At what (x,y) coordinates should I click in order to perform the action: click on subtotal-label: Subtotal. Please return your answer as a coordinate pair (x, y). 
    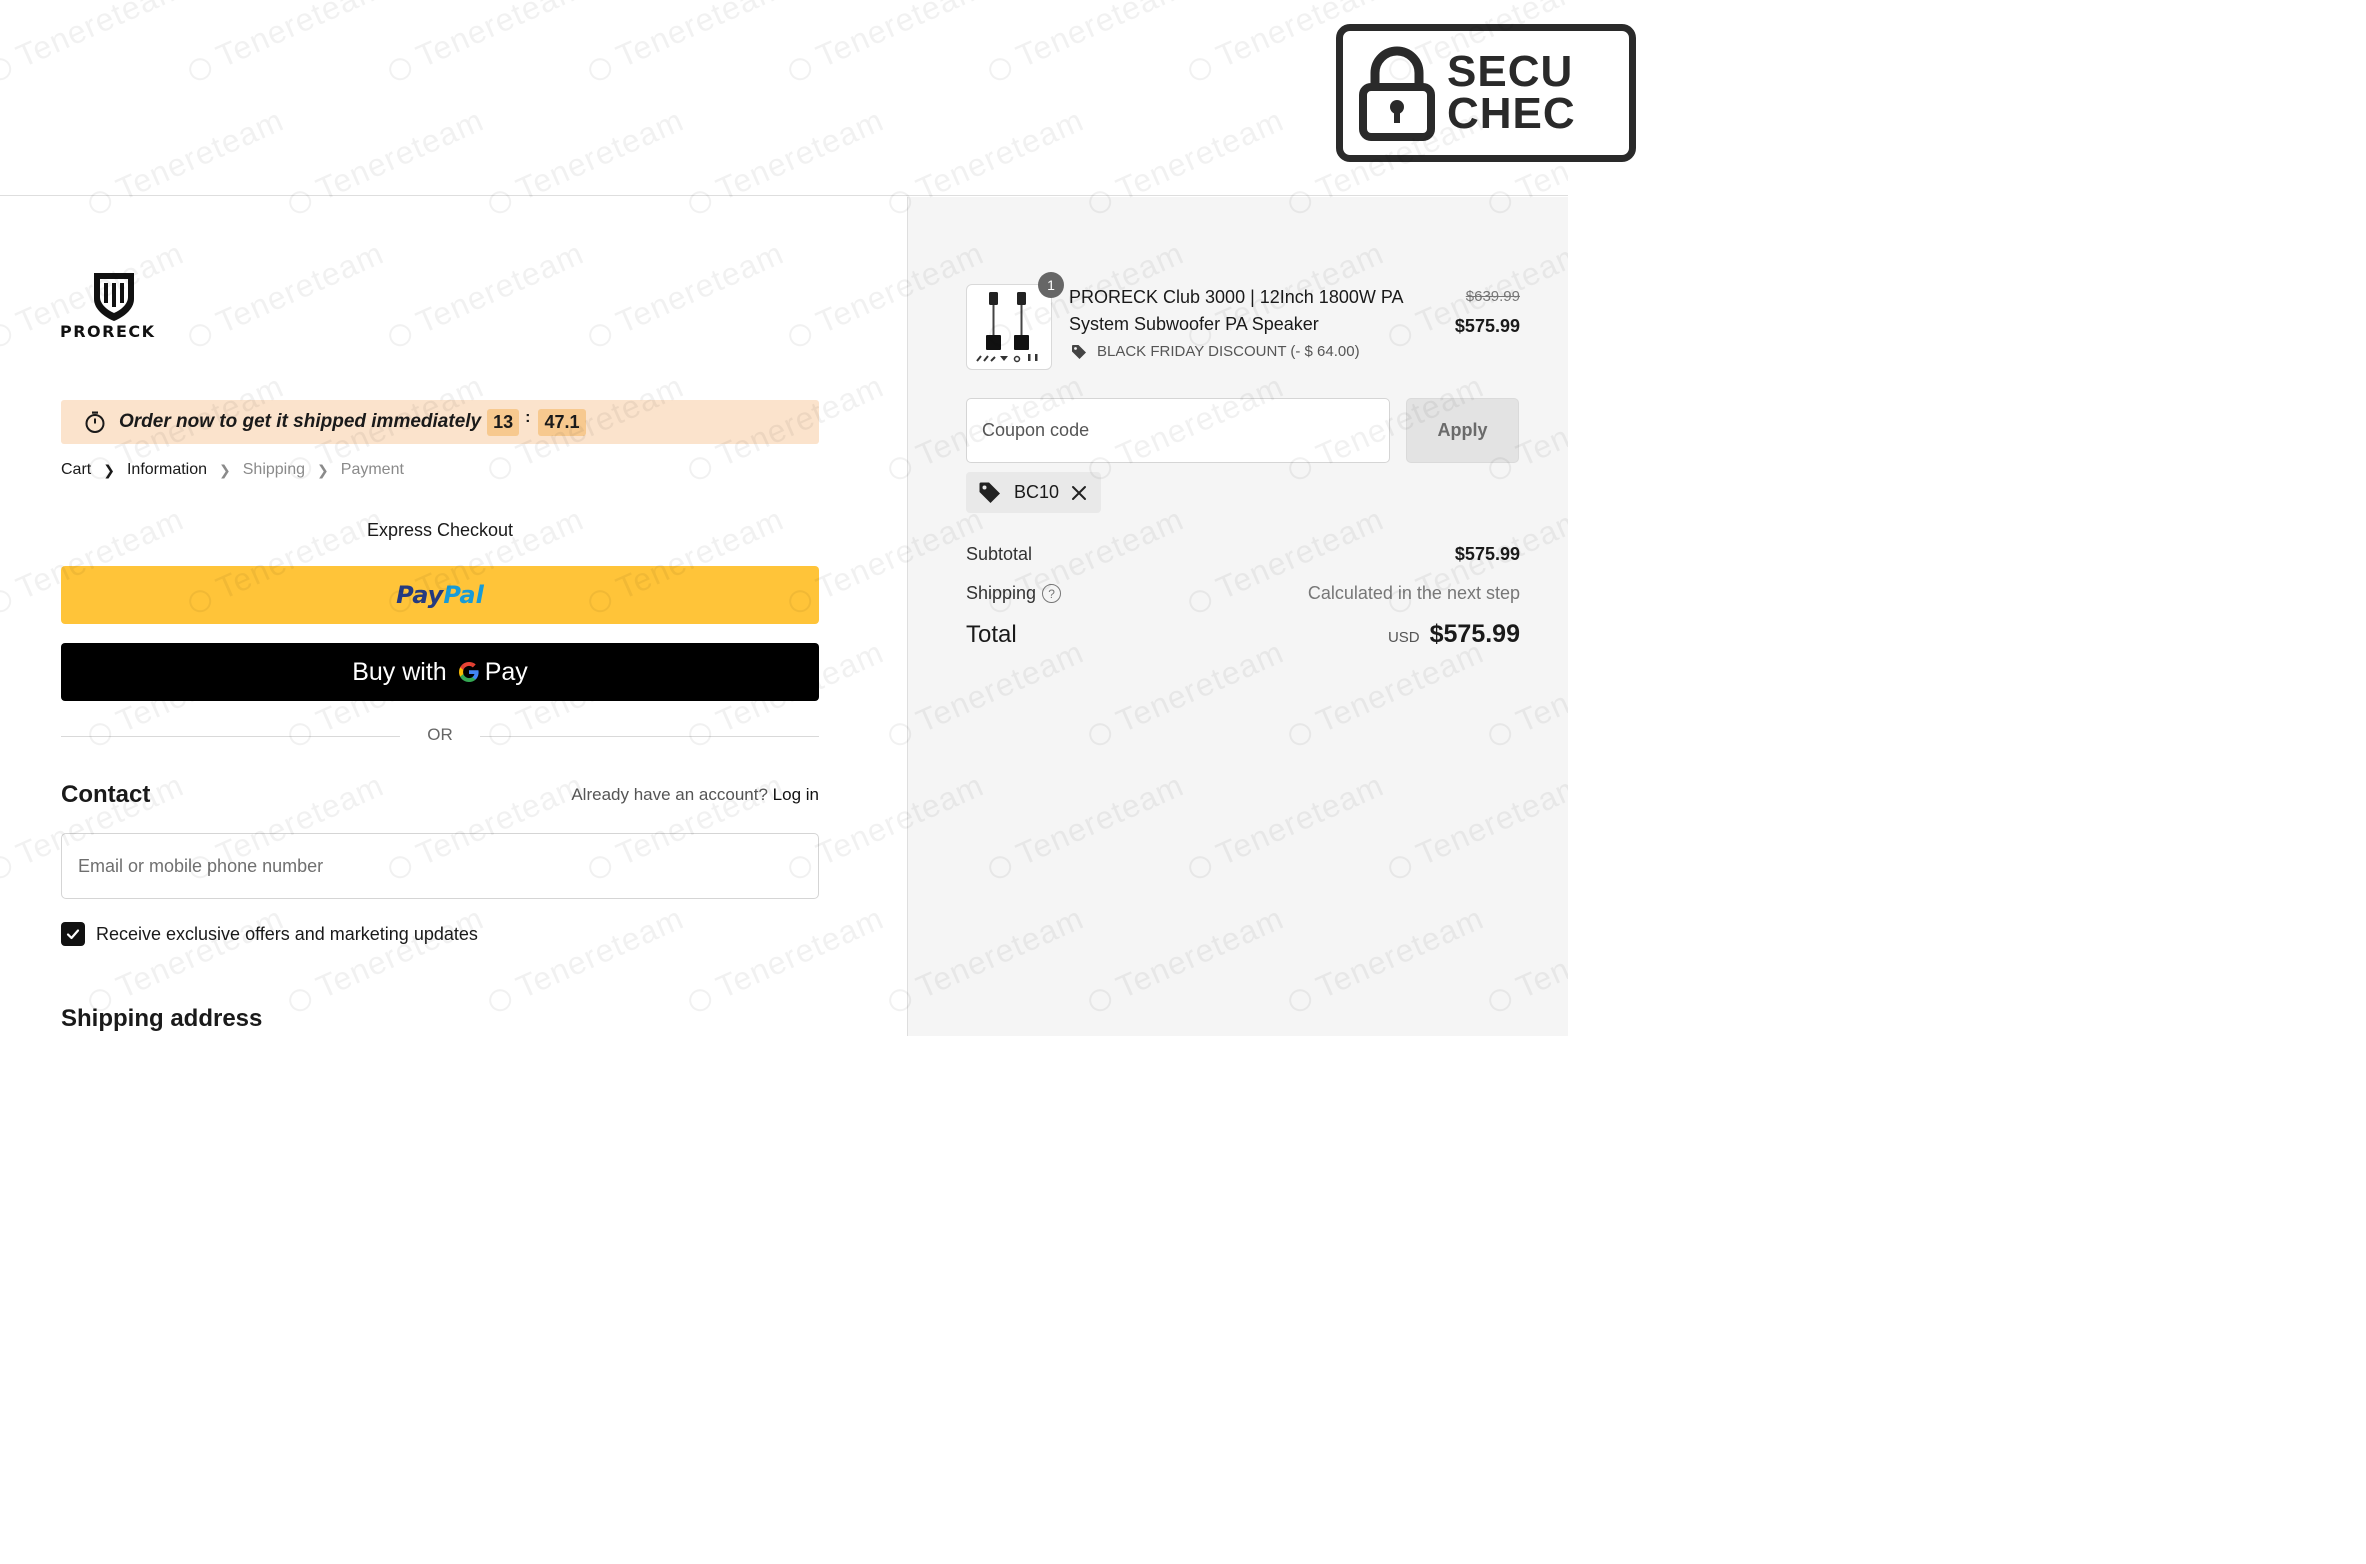
    Looking at the image, I should click on (999, 554).